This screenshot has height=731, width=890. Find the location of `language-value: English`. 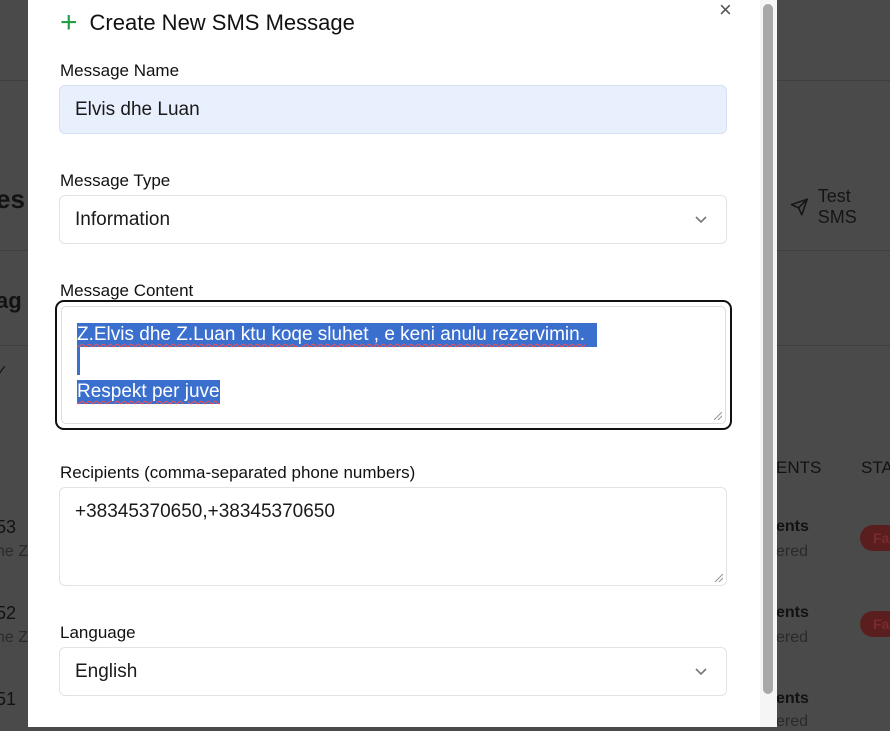

language-value: English is located at coordinates (106, 671).